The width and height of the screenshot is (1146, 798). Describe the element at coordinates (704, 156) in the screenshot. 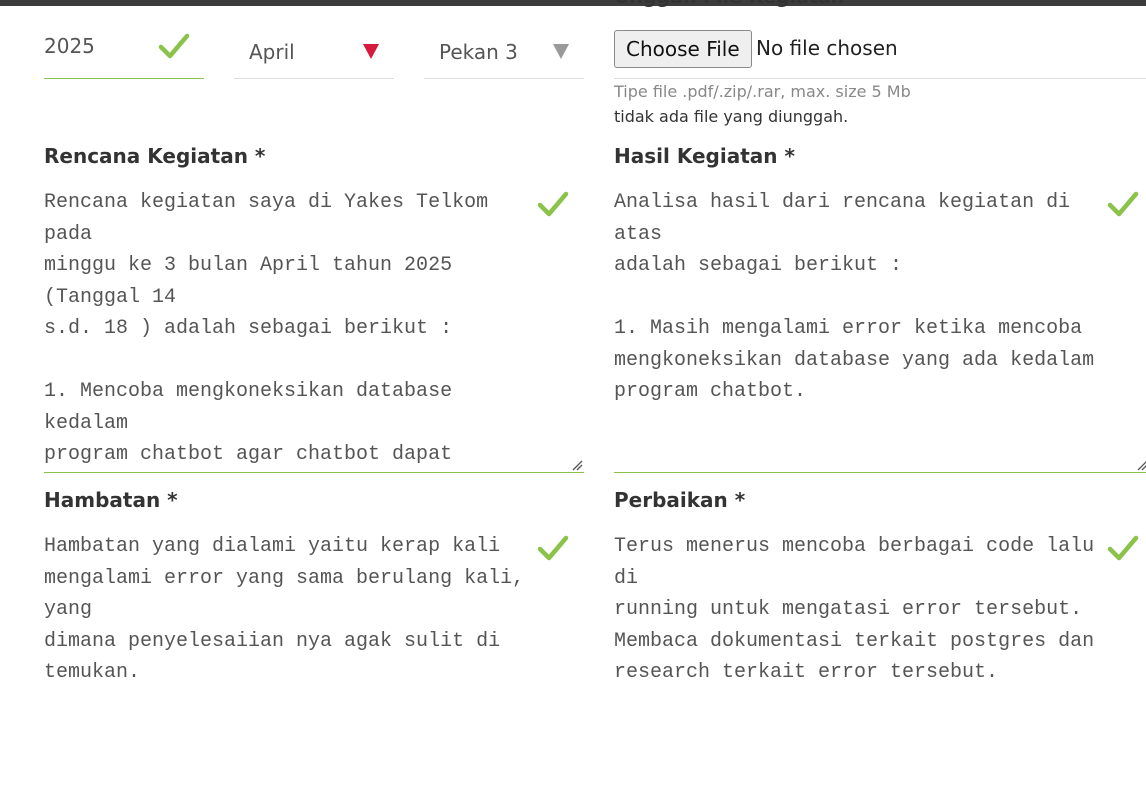

I see `hasil-label: Hasil Kegiatan *` at that location.